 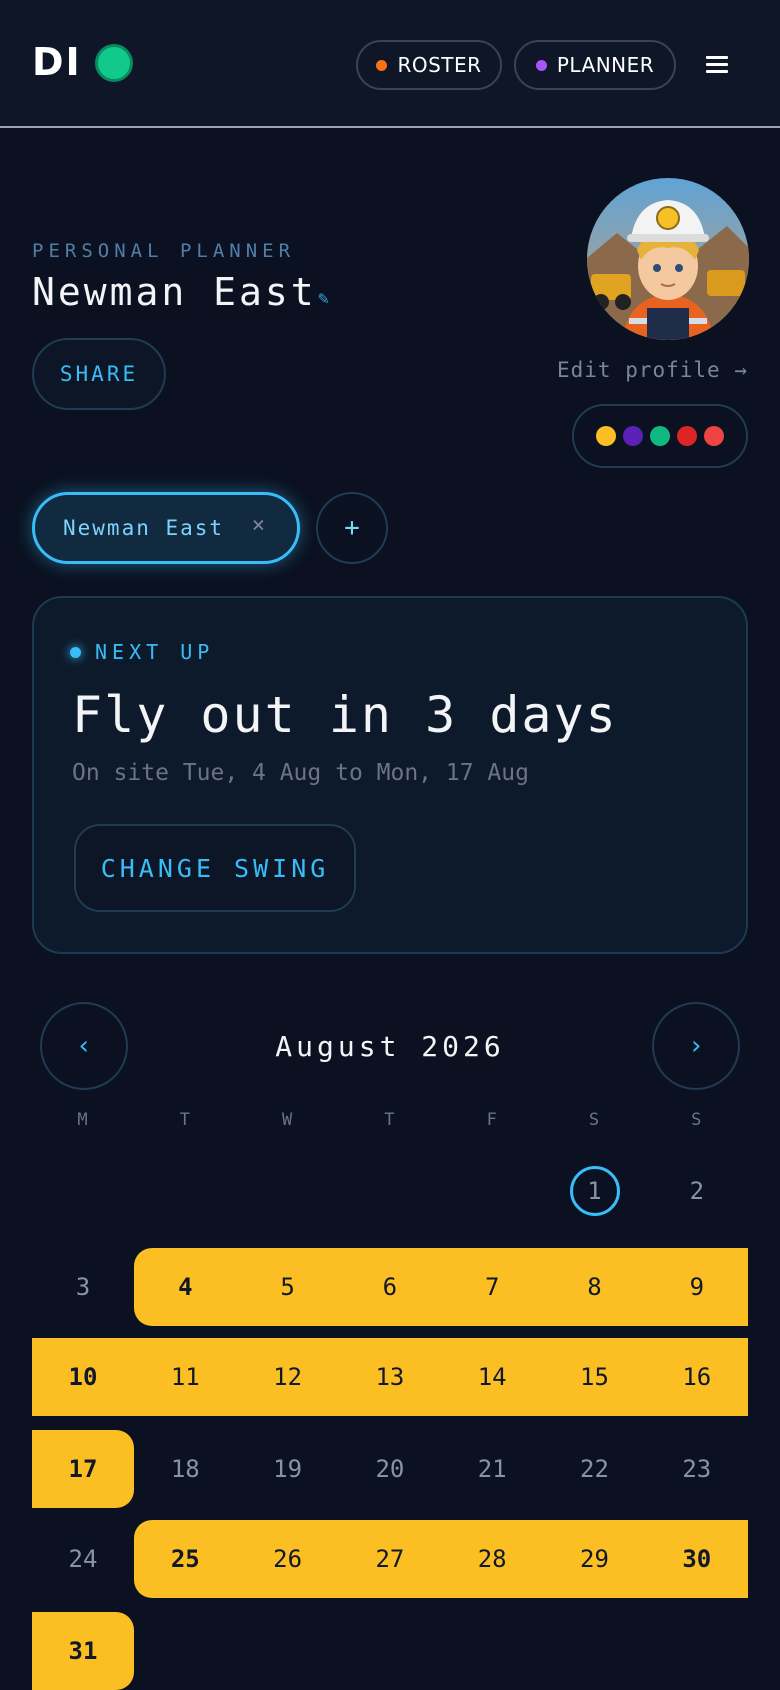 I want to click on top-bar: DI ROSTER PLANNER, so click(x=390, y=64).